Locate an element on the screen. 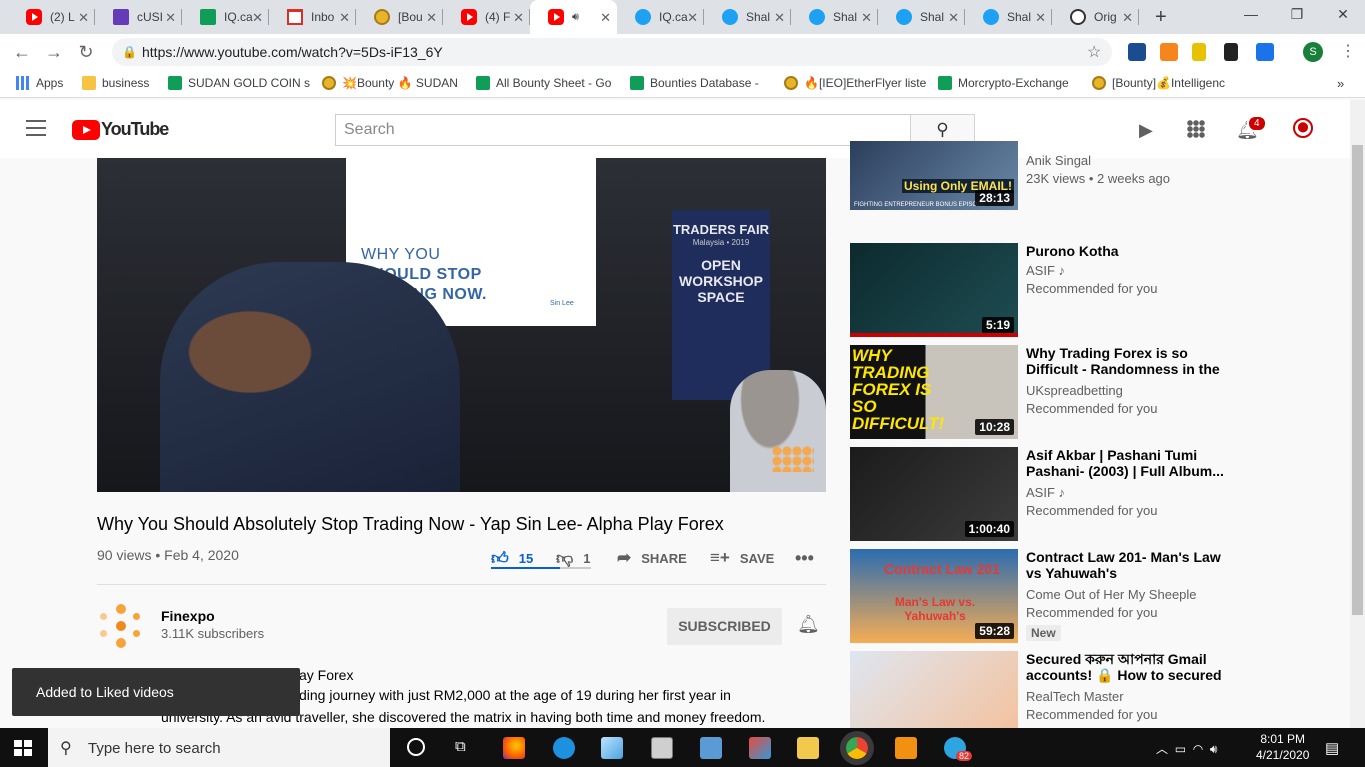  channel-avatar is located at coordinates (121, 626).